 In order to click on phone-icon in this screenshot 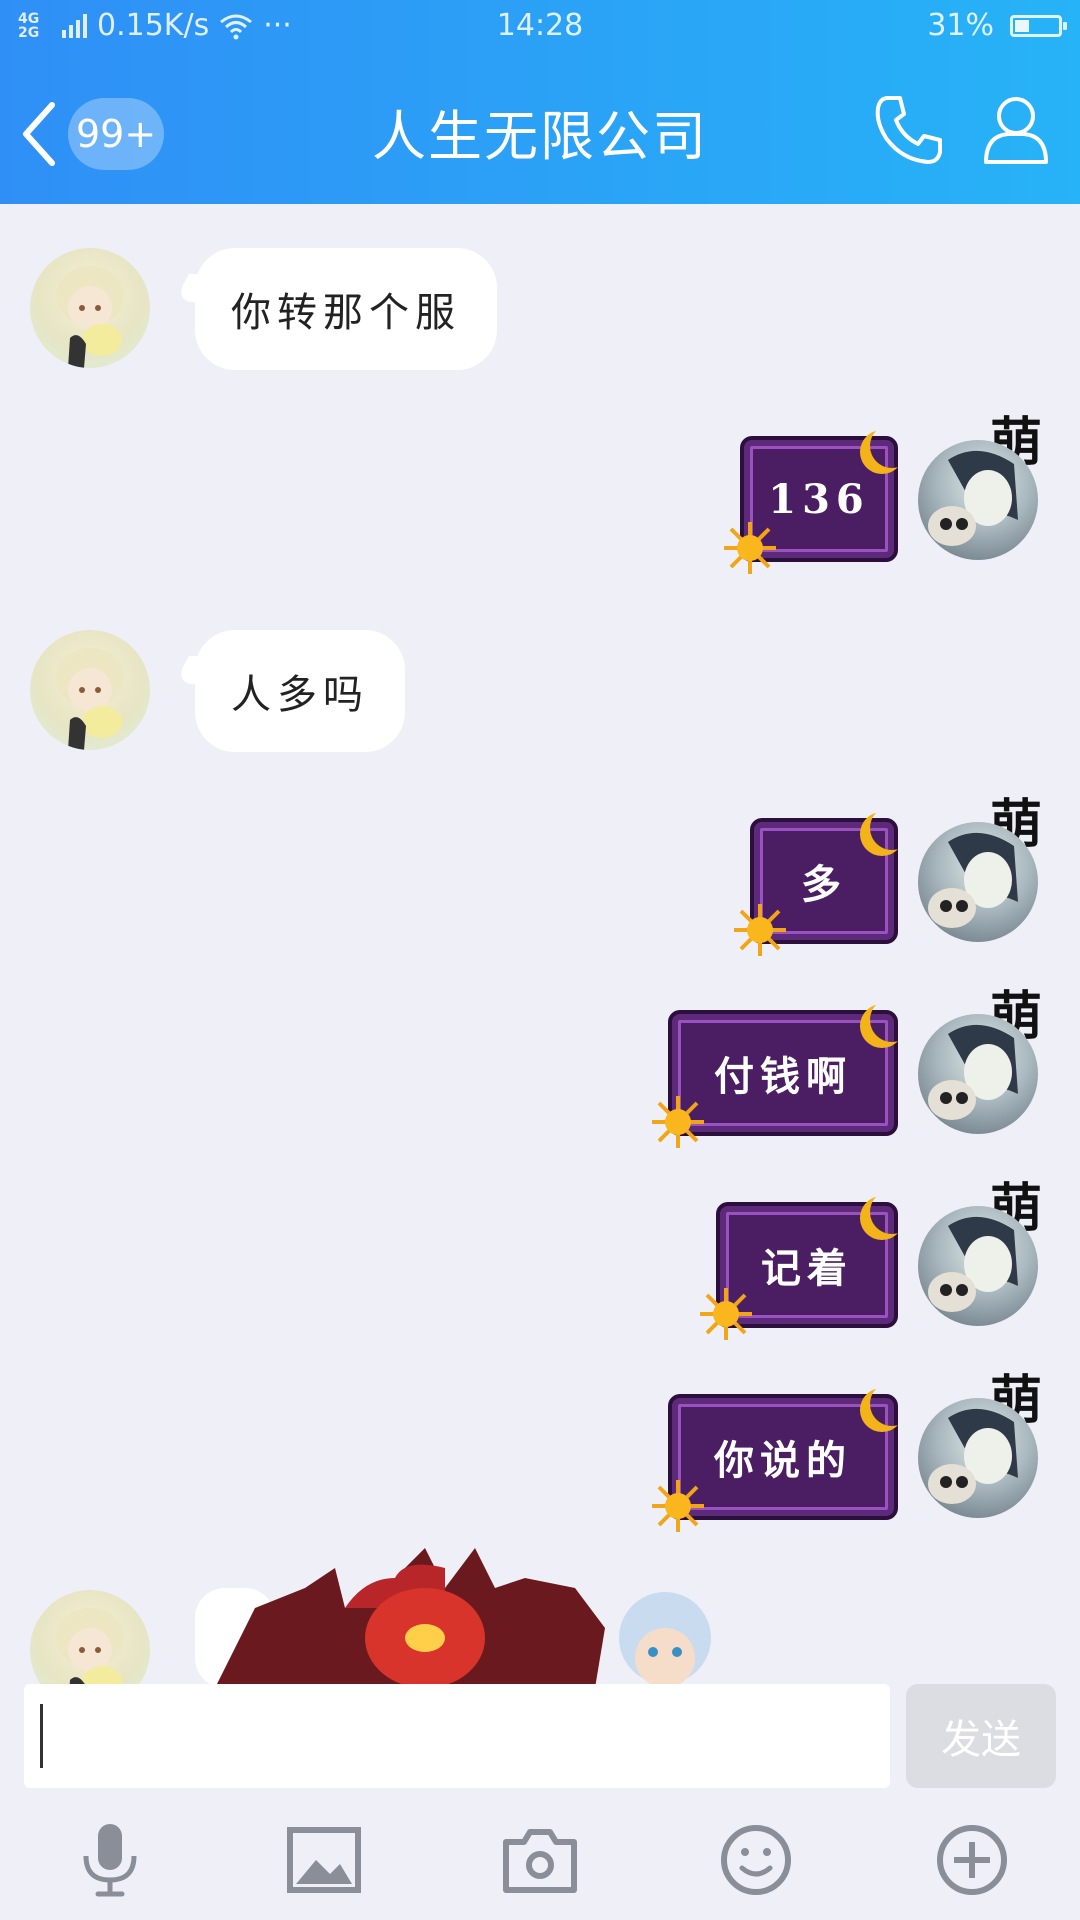, I will do `click(908, 130)`.